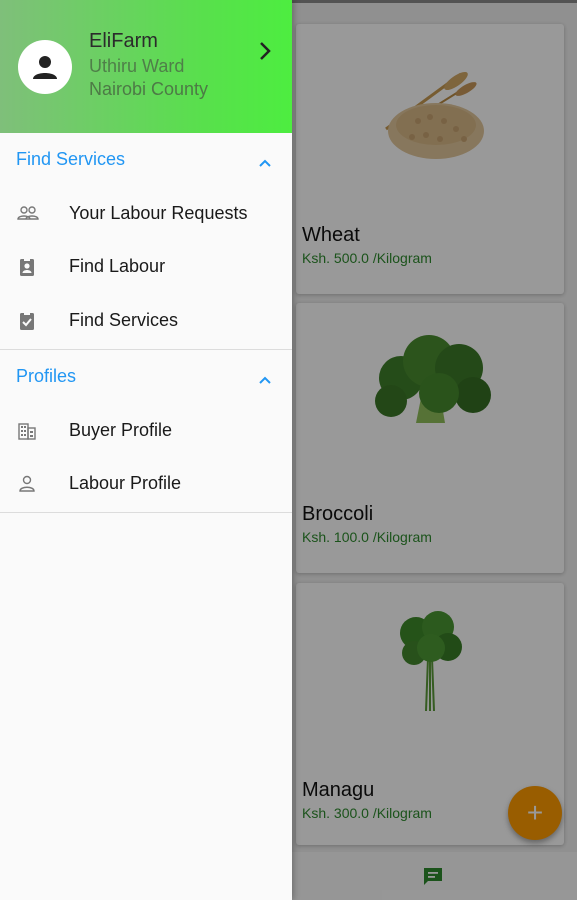 The height and width of the screenshot is (900, 577). I want to click on person-icon, so click(45, 67).